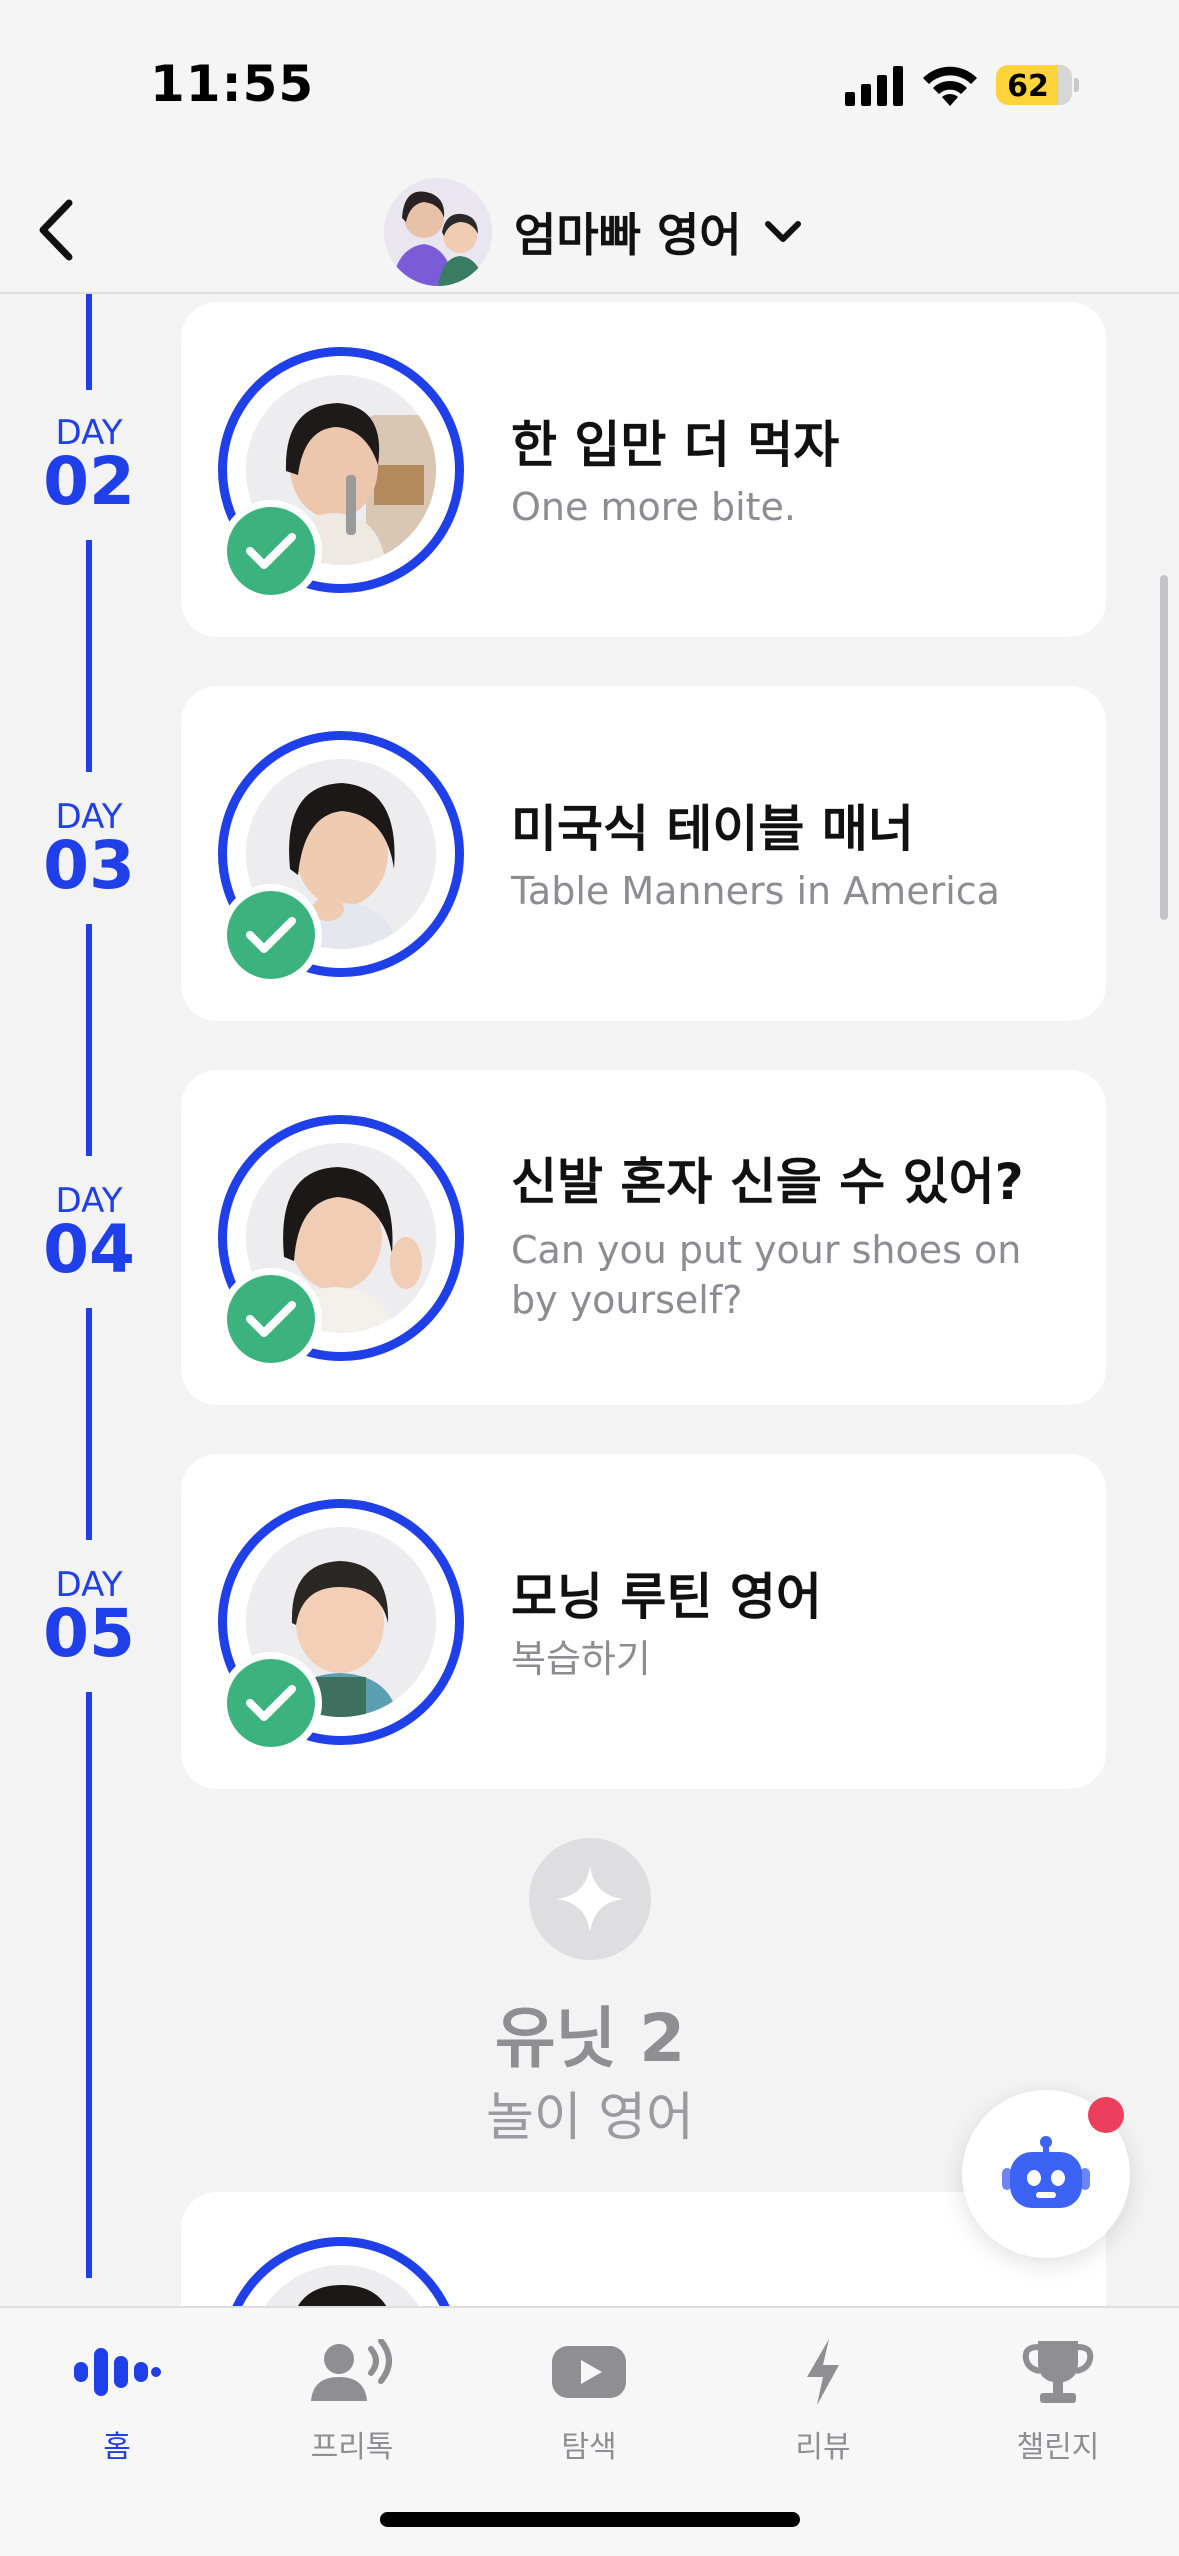 The height and width of the screenshot is (2556, 1179). What do you see at coordinates (89, 1618) in the screenshot?
I see `day-label: DAY 05` at bounding box center [89, 1618].